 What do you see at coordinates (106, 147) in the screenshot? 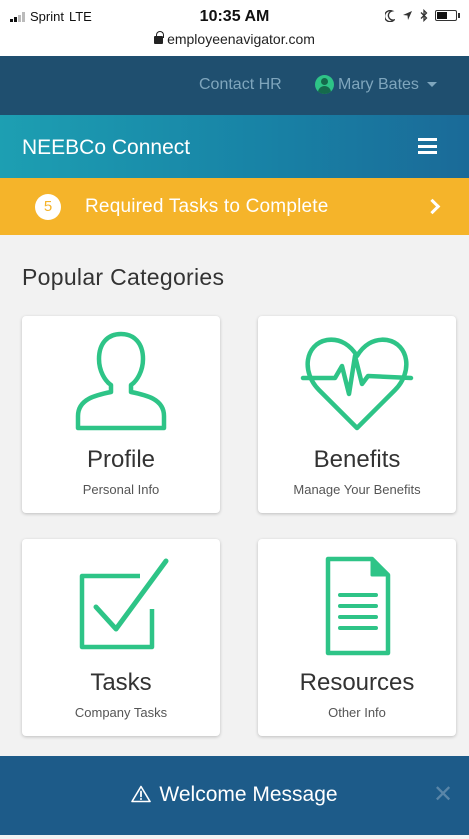
I see `app-title: NEEBCo Connect` at bounding box center [106, 147].